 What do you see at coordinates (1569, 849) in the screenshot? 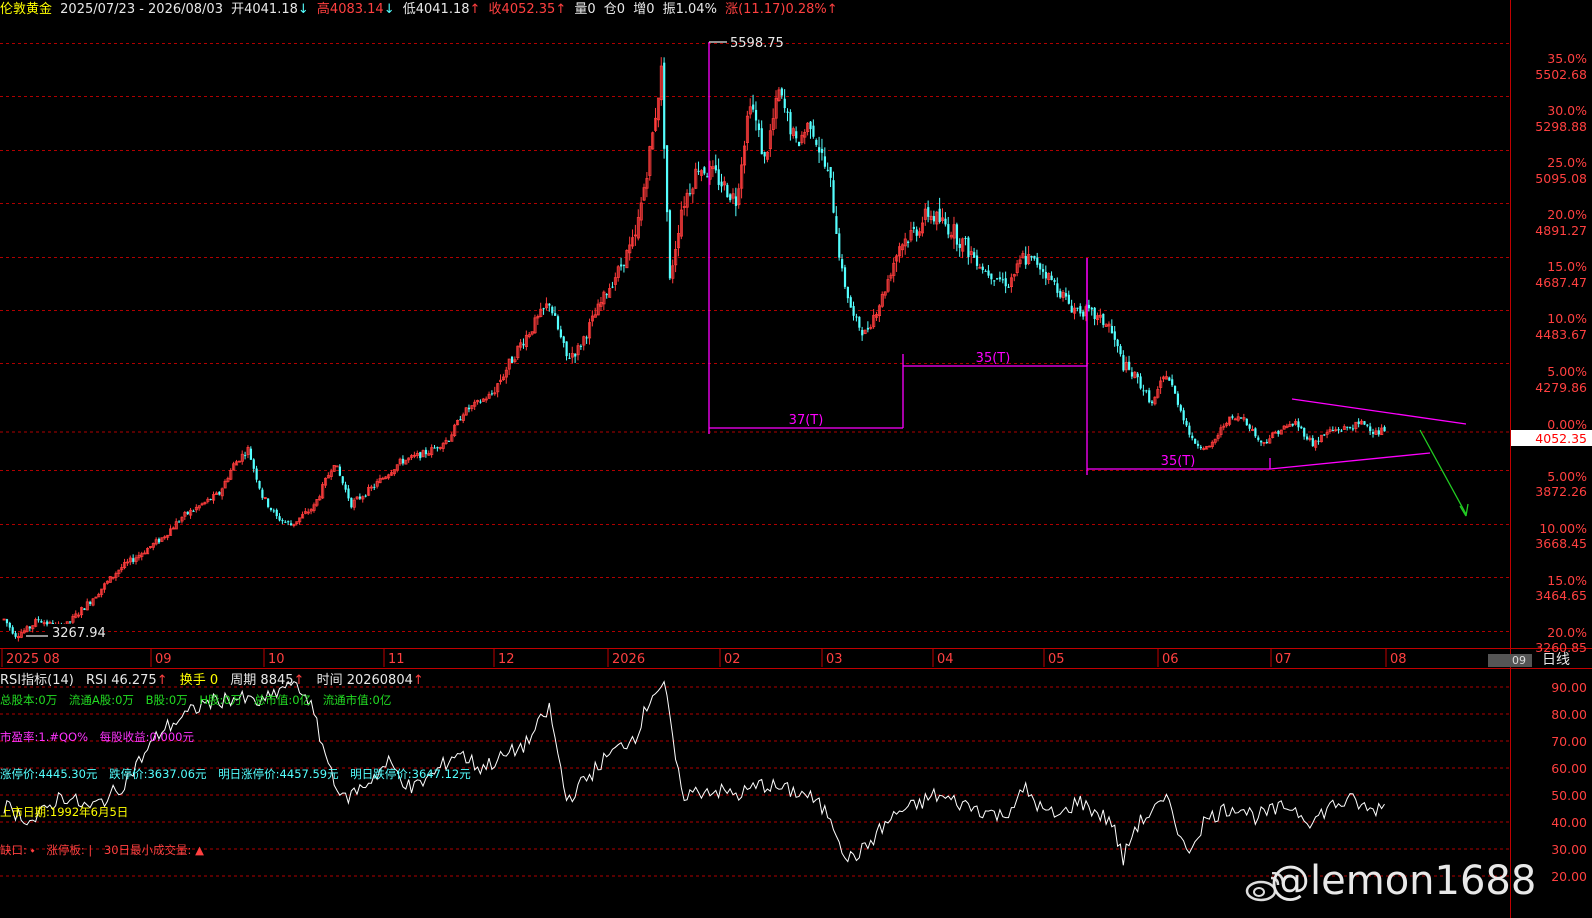
I see `rsi-axis-label: 30.00` at bounding box center [1569, 849].